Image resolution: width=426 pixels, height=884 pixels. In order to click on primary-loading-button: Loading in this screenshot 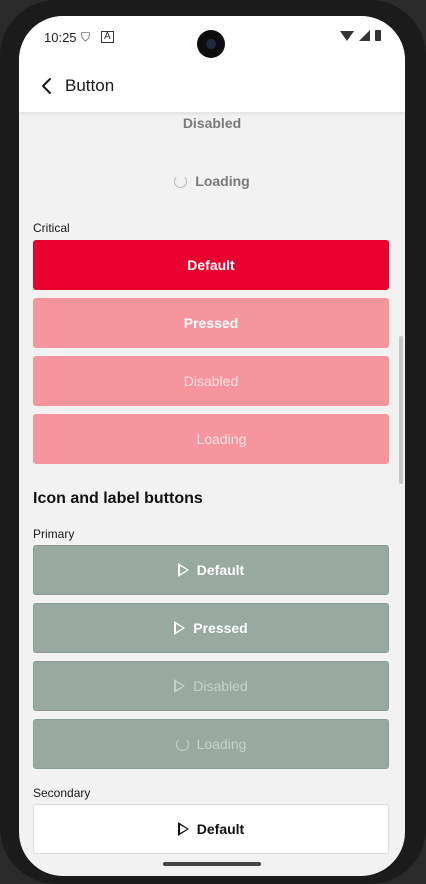, I will do `click(211, 744)`.